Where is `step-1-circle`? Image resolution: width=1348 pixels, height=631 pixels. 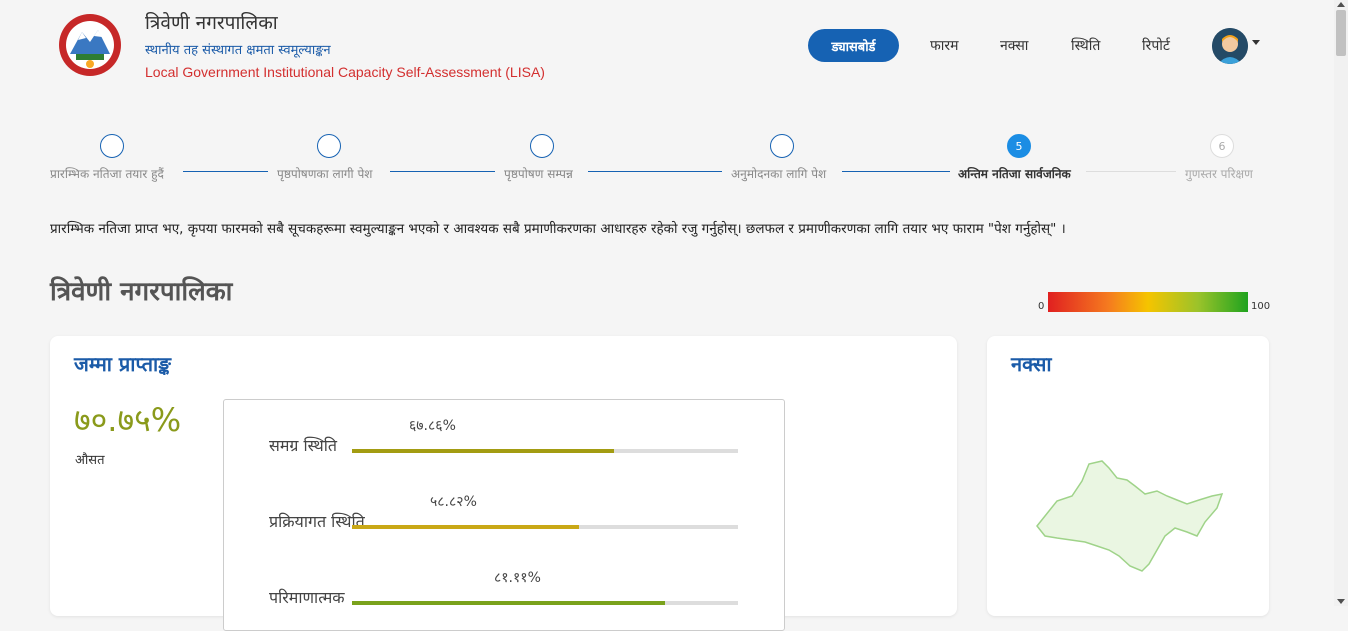
step-1-circle is located at coordinates (112, 146).